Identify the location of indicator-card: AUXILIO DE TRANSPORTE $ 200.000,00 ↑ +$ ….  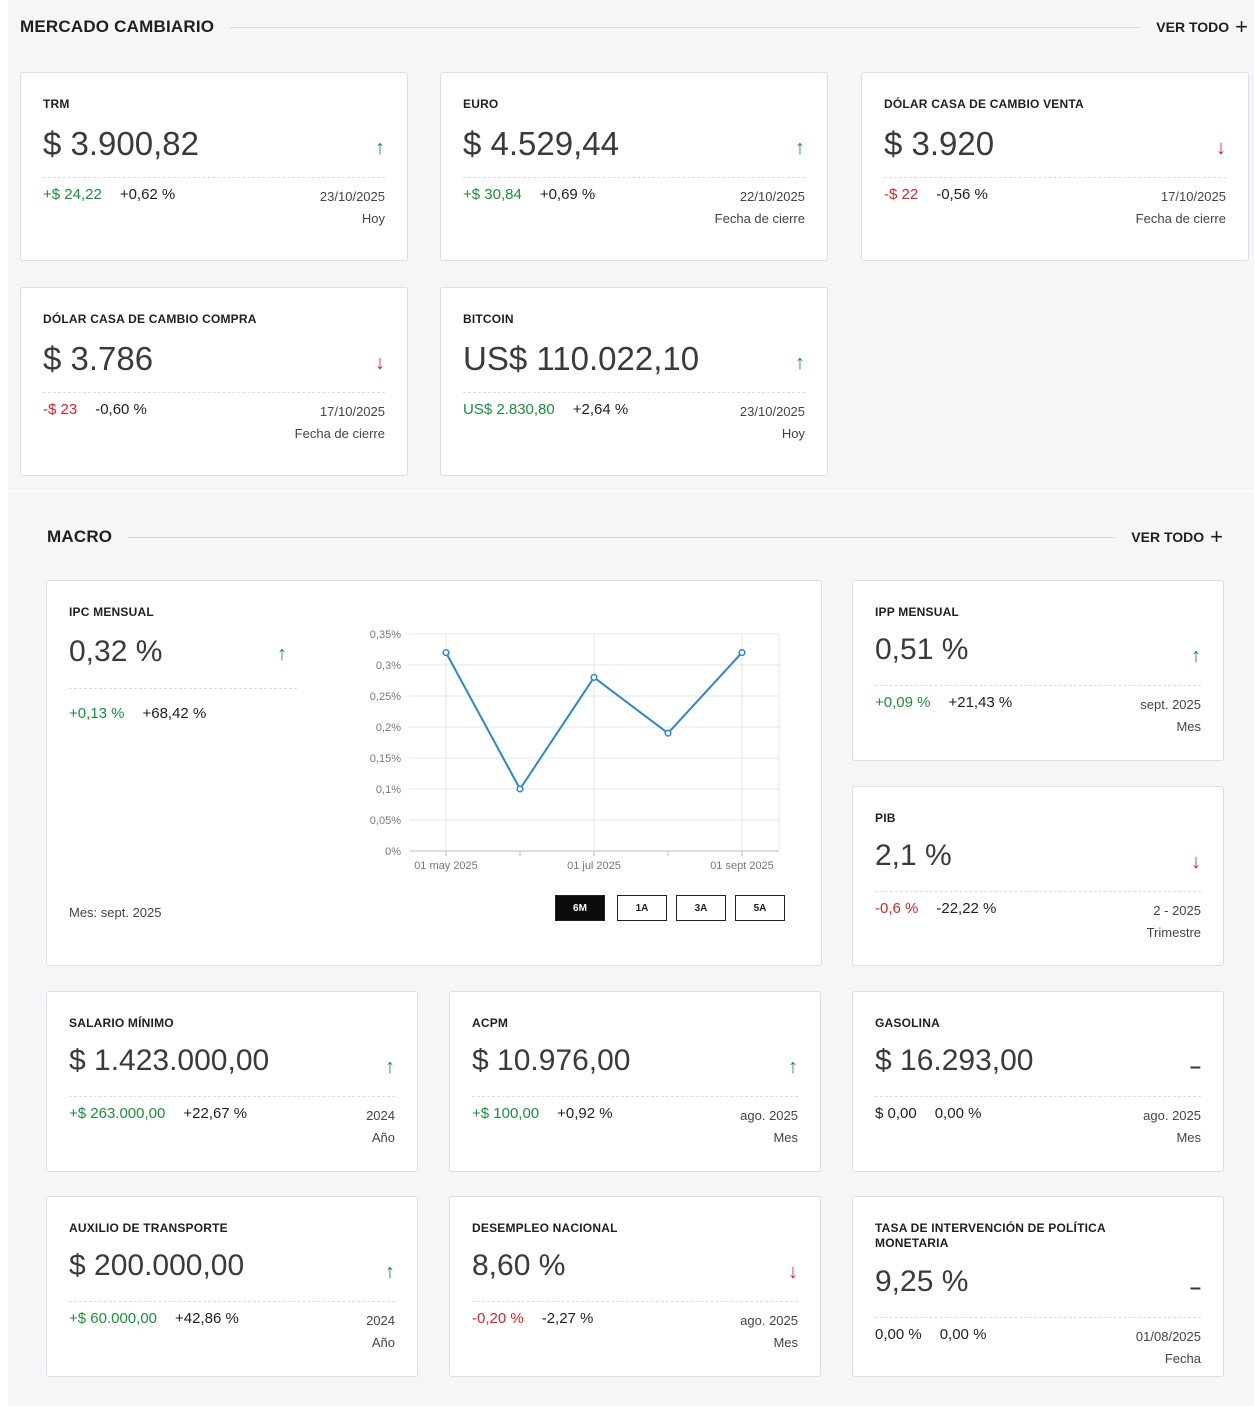
(232, 1286).